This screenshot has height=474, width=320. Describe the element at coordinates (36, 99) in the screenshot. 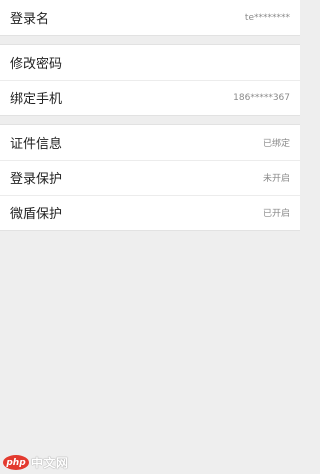

I see `bind-phone-label: 绑定手机` at that location.